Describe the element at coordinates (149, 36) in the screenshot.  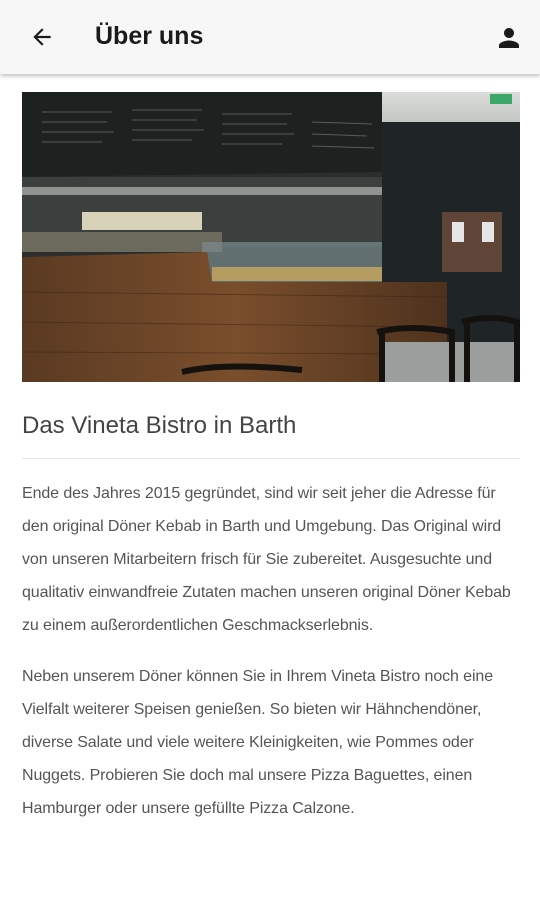
I see `page-title: Über uns` at that location.